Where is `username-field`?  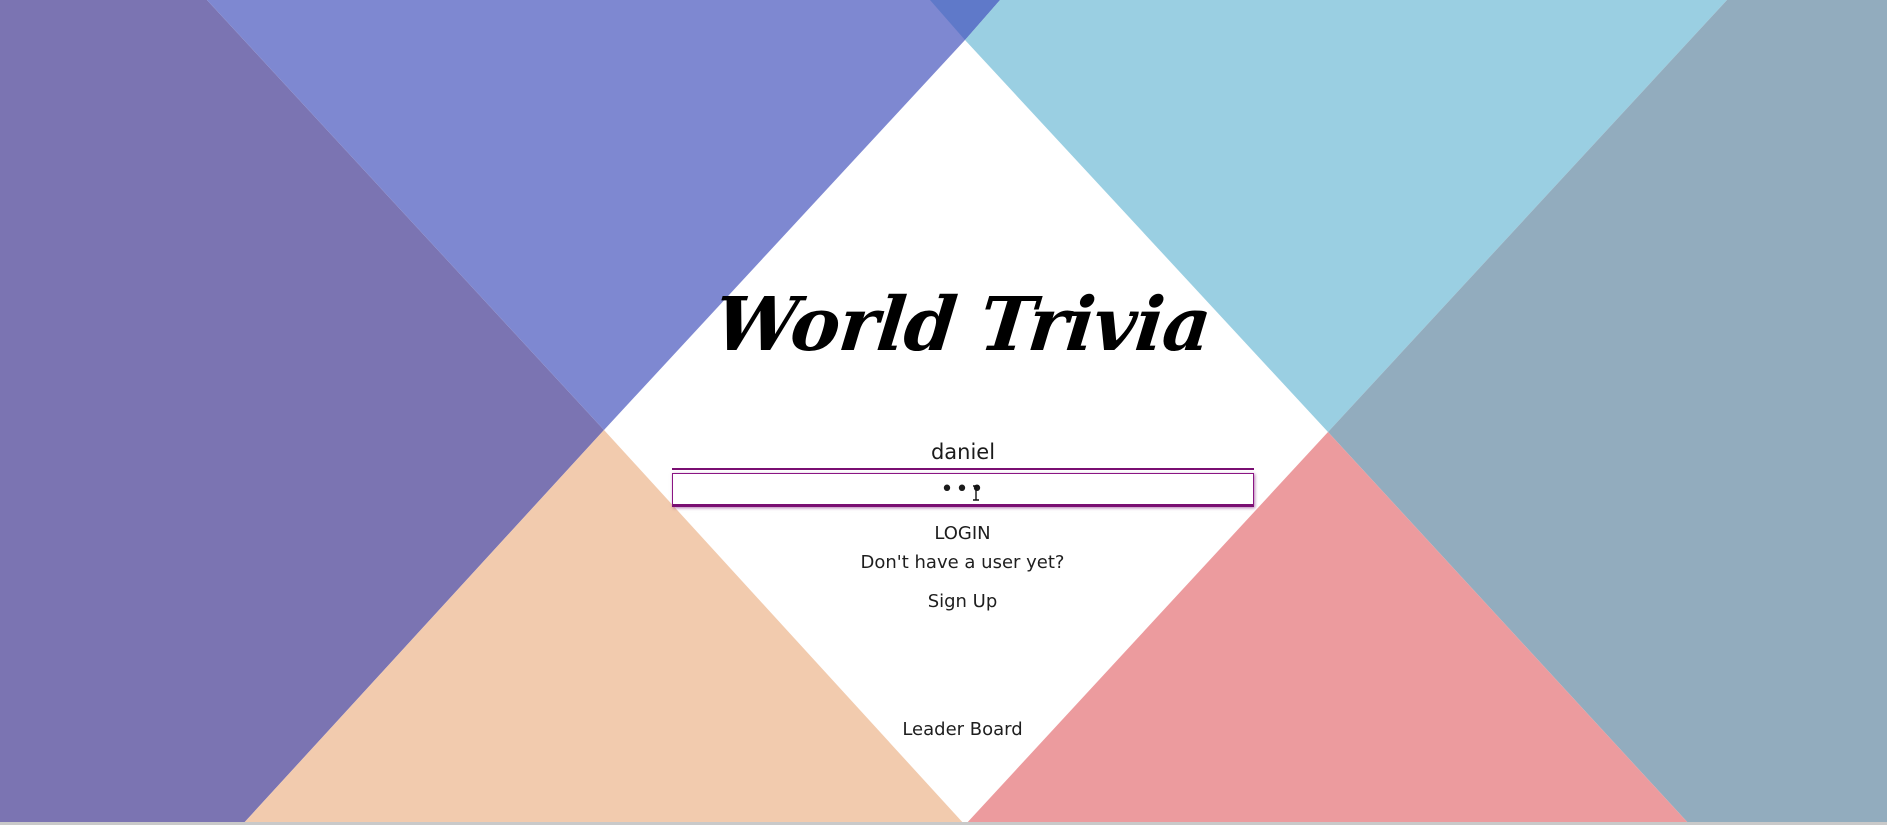
username-field is located at coordinates (963, 453).